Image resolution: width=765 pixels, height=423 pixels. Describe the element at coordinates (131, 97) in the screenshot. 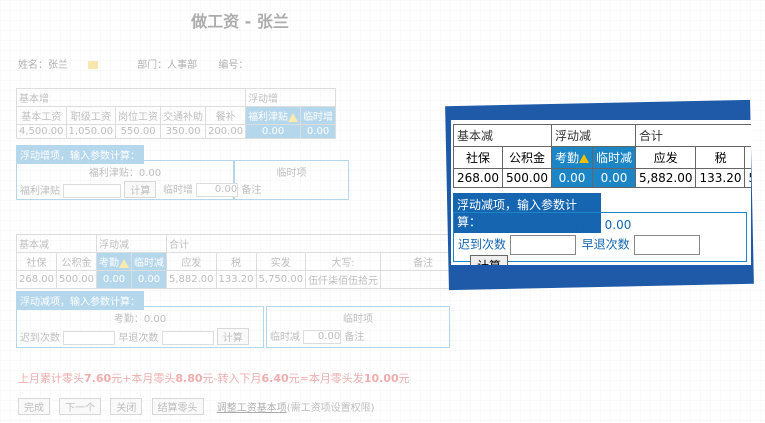

I see `group-basic-add: 基本增` at that location.